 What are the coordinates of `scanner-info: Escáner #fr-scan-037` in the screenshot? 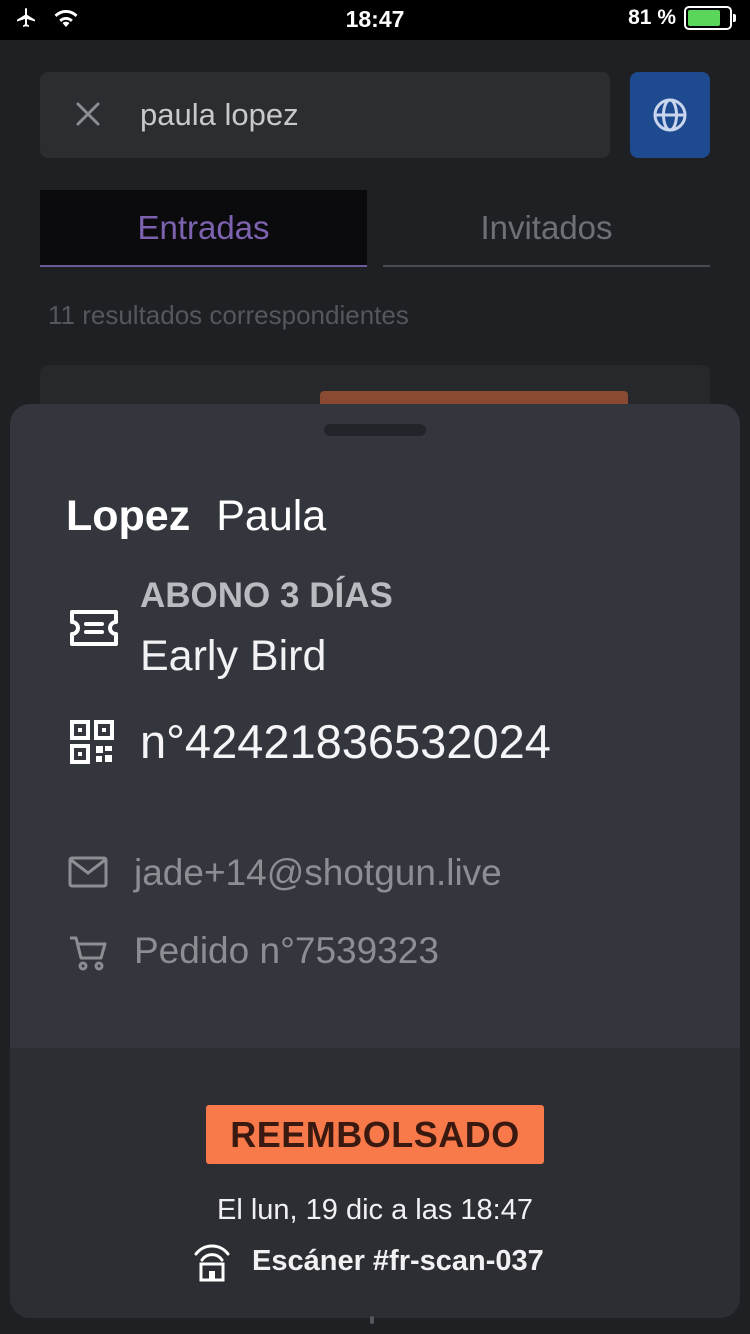 It's located at (368, 1261).